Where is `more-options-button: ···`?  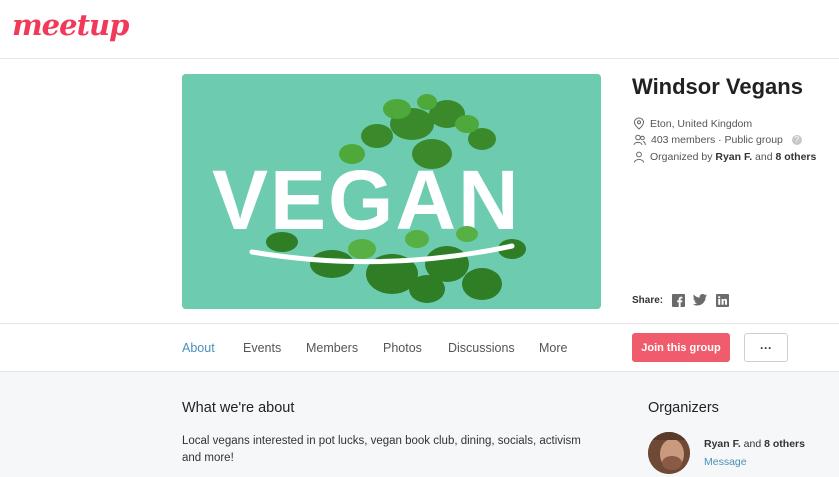 more-options-button: ··· is located at coordinates (766, 347).